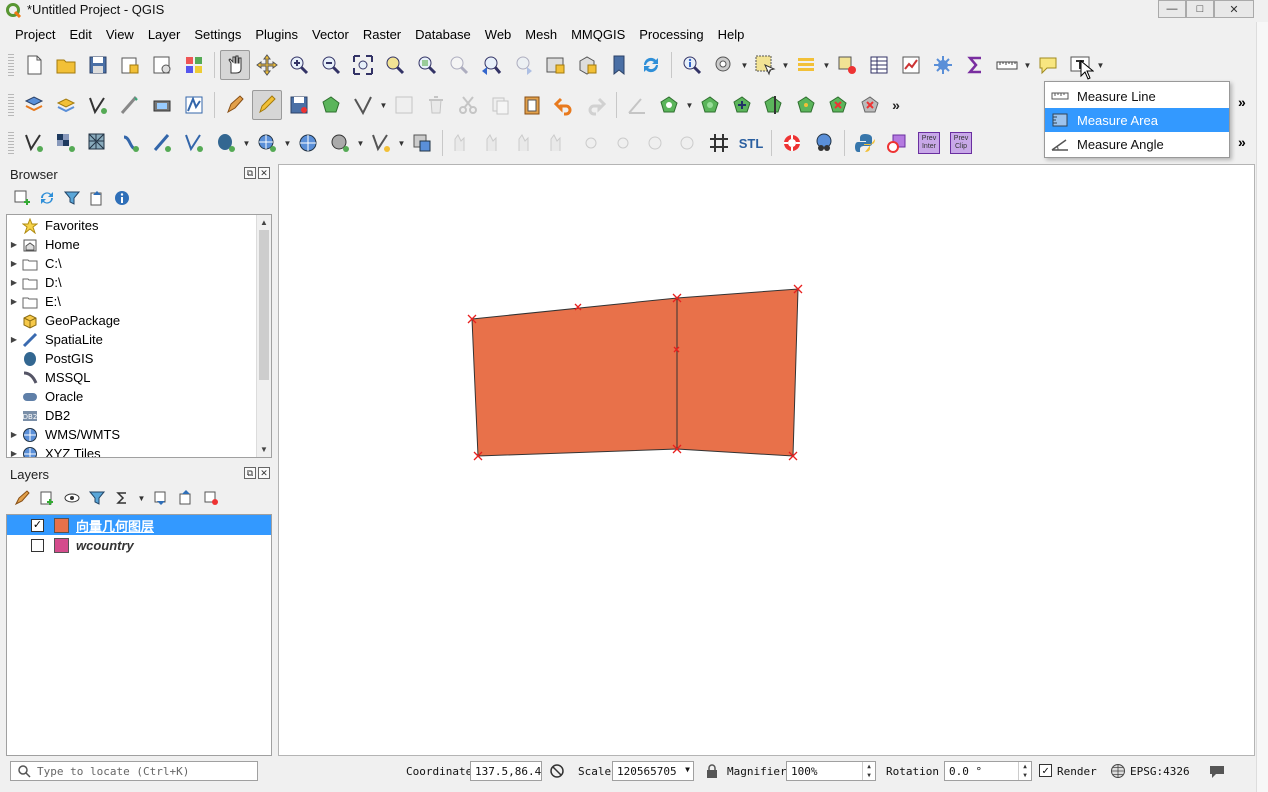 The height and width of the screenshot is (792, 1268). I want to click on menu-project: Project, so click(35, 35).